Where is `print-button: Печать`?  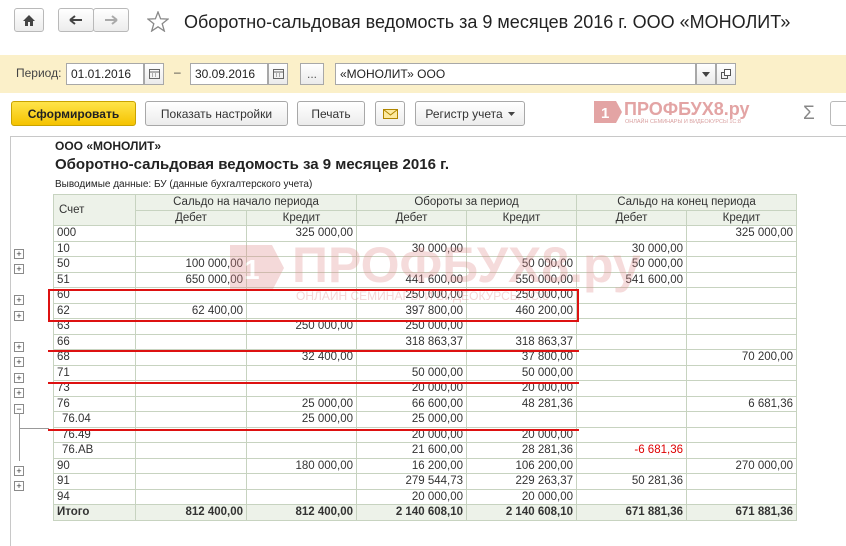 print-button: Печать is located at coordinates (331, 113).